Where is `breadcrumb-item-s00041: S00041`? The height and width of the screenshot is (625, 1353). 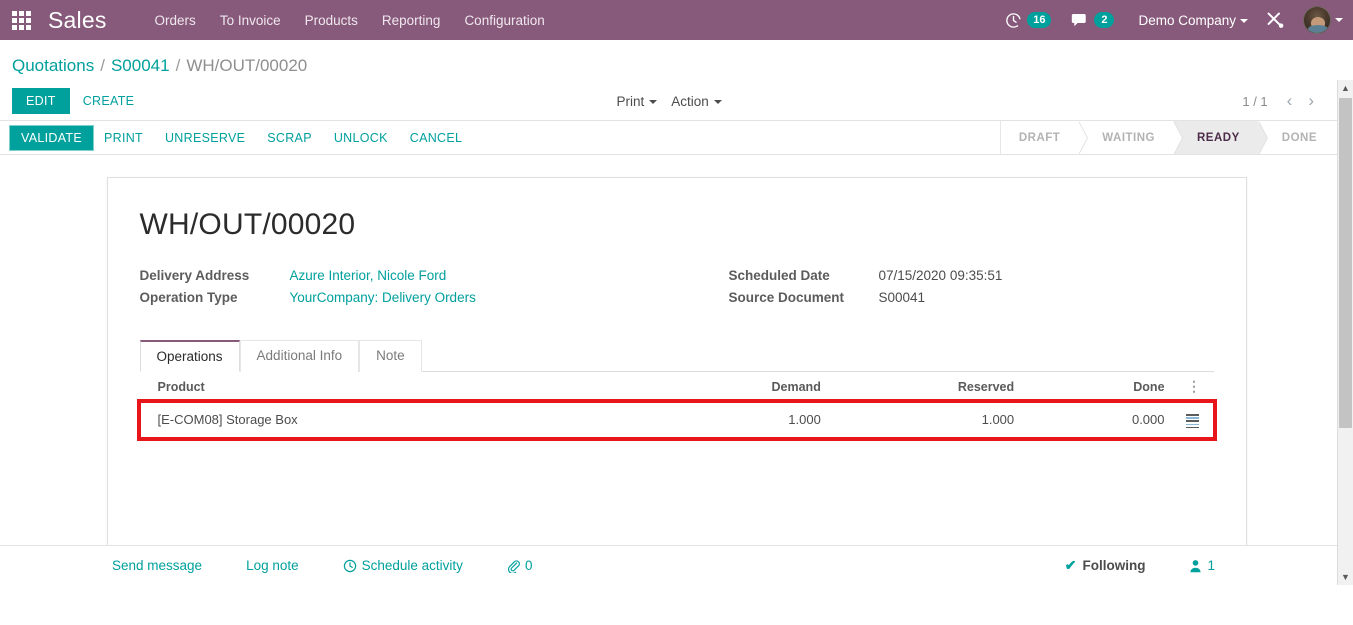 breadcrumb-item-s00041: S00041 is located at coordinates (140, 66).